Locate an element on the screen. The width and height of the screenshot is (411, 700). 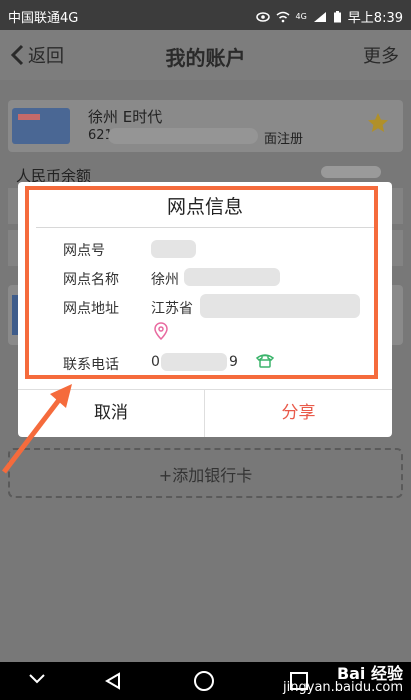
eye-icon is located at coordinates (262, 16).